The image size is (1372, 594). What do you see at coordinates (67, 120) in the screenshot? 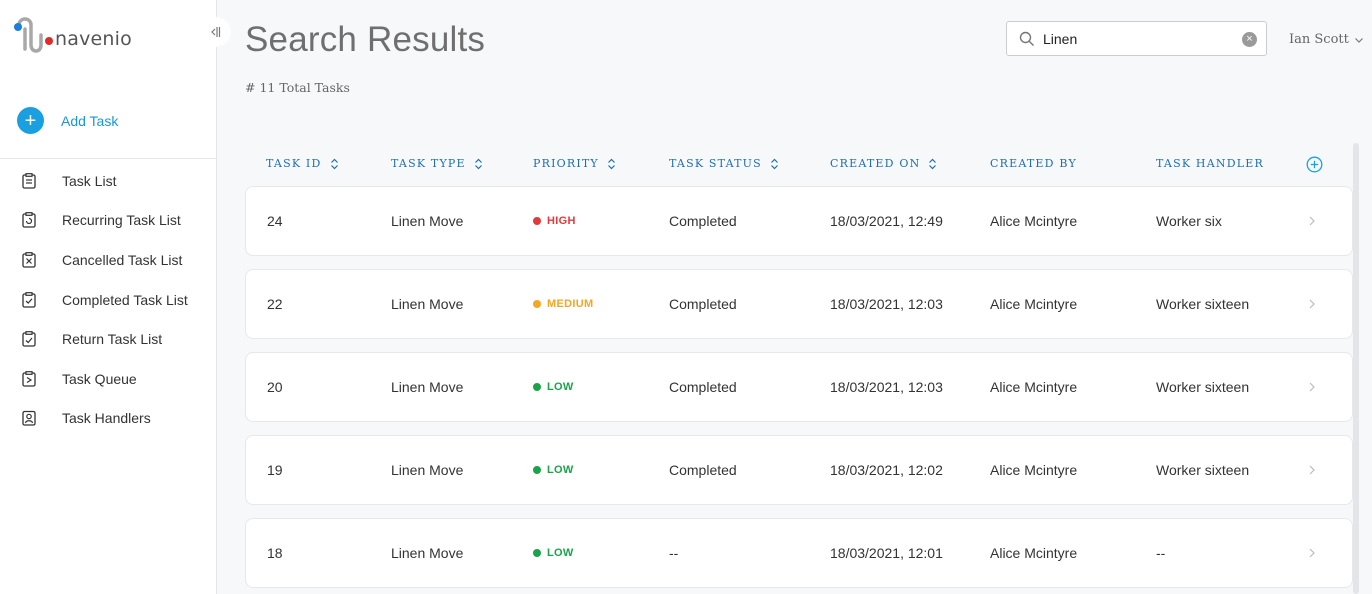
I see `add-task-button: + Add Task` at bounding box center [67, 120].